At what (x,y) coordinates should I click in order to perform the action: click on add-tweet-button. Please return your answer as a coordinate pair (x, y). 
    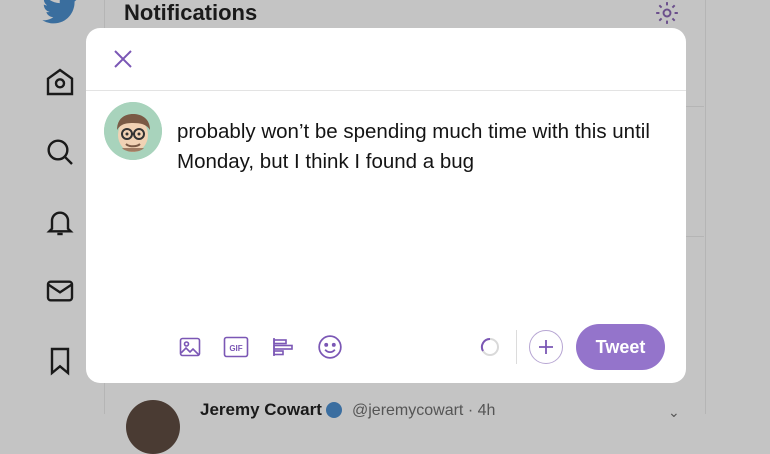
    Looking at the image, I should click on (546, 347).